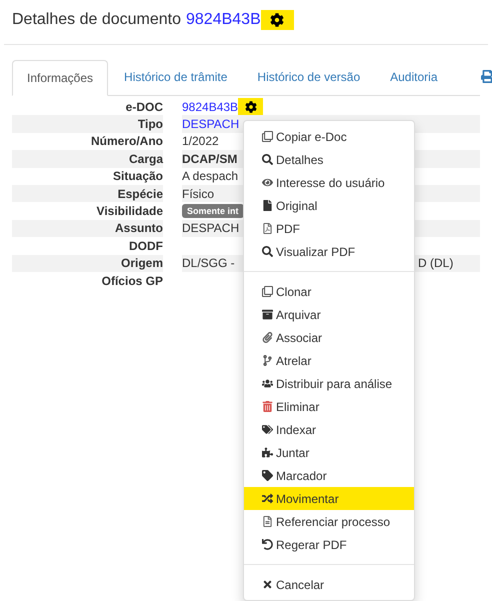 The height and width of the screenshot is (601, 492). What do you see at coordinates (60, 78) in the screenshot?
I see `tab: Informações` at bounding box center [60, 78].